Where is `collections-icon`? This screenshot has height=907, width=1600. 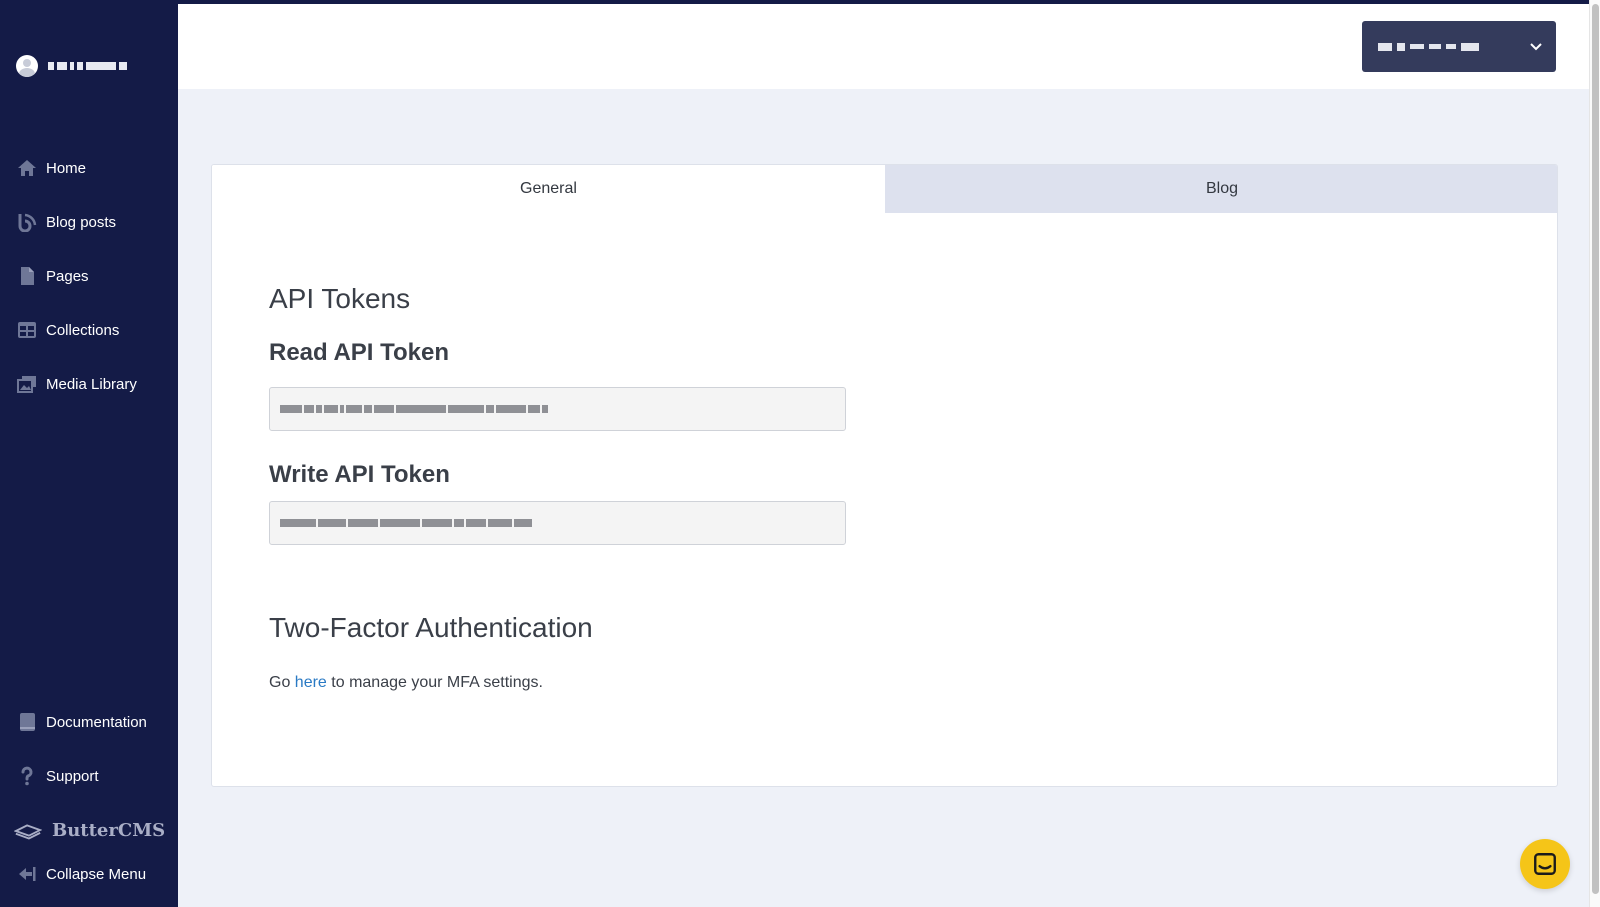 collections-icon is located at coordinates (27, 330).